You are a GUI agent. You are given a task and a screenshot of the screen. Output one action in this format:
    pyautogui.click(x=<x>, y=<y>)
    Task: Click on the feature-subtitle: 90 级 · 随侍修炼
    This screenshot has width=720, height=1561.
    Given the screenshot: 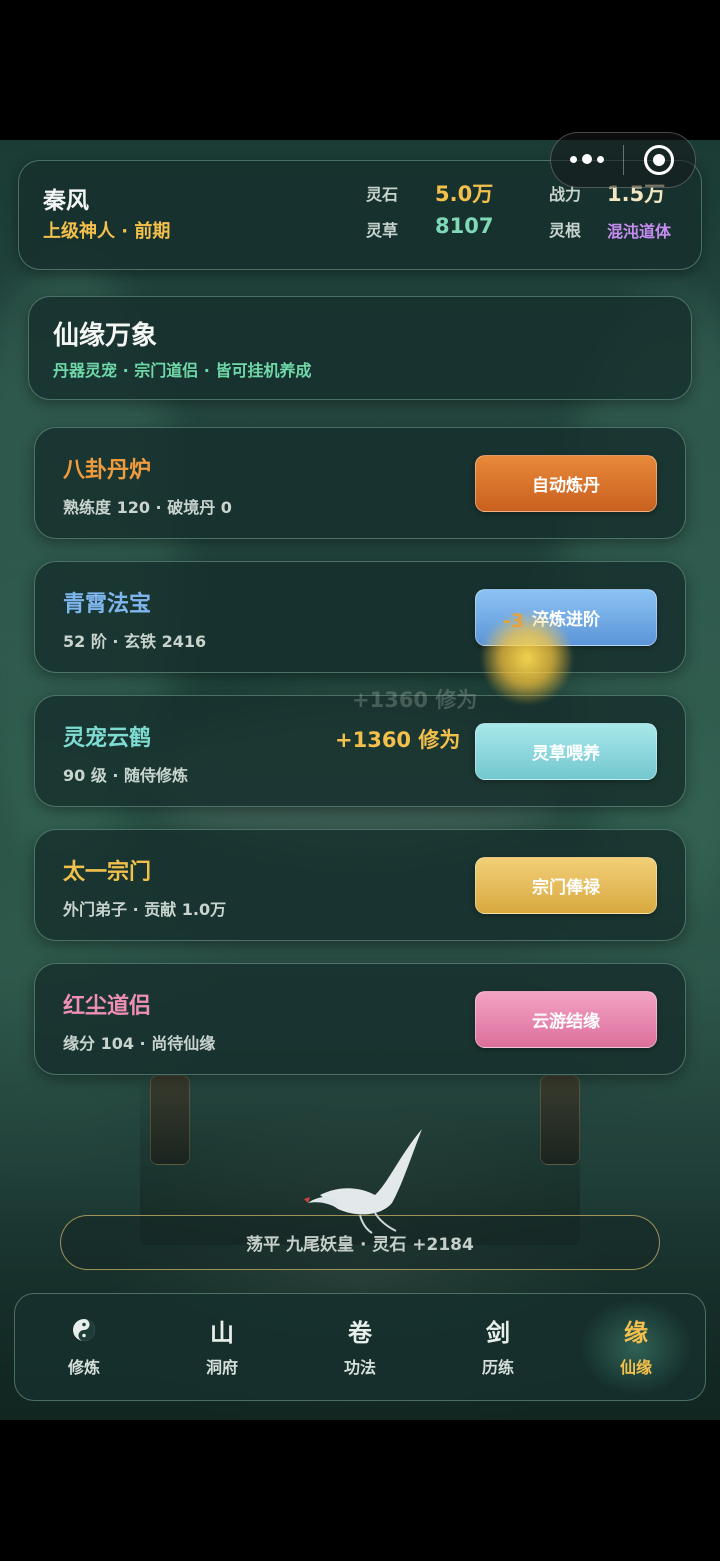 What is the action you would take?
    pyautogui.click(x=126, y=775)
    